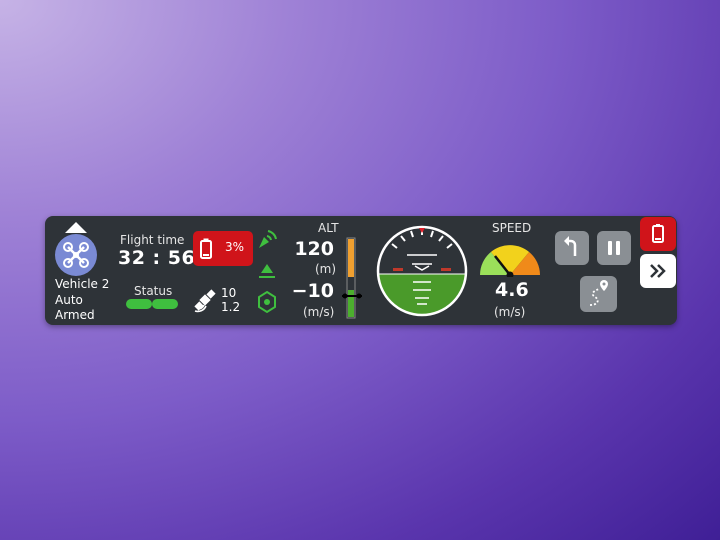 Image resolution: width=720 pixels, height=540 pixels. I want to click on route-icon, so click(598, 293).